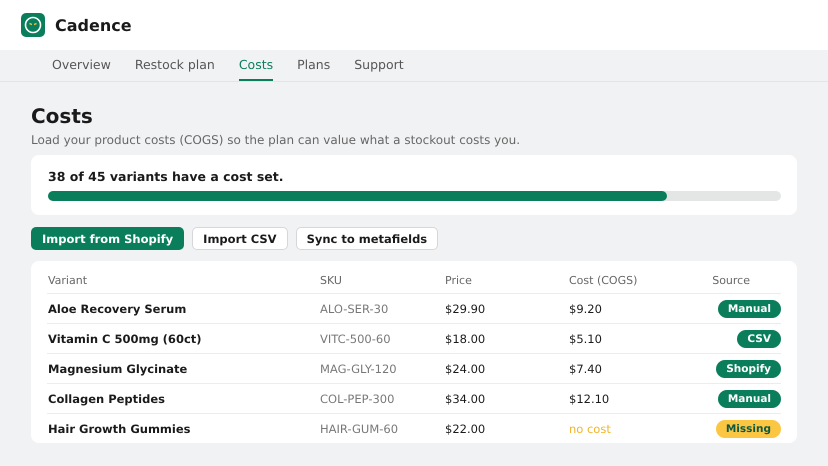  I want to click on coverage-text: 38 of 45 variants have a cost set., so click(166, 176).